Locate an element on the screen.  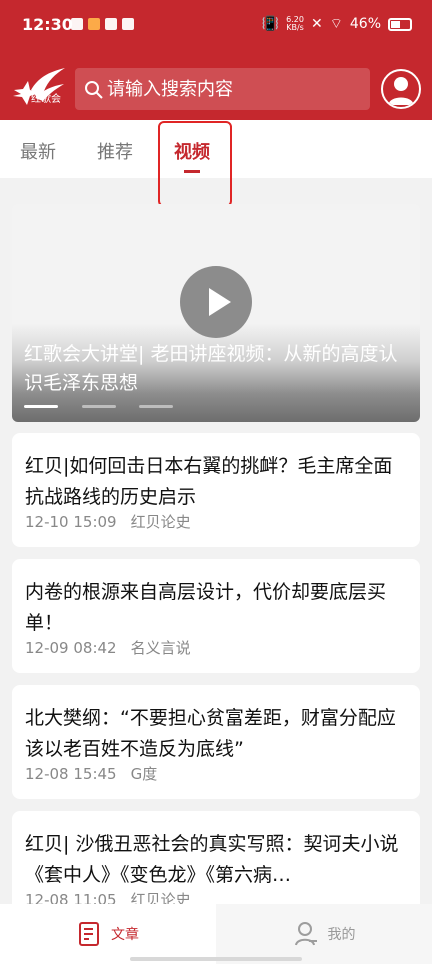
search-box is located at coordinates (222, 89).